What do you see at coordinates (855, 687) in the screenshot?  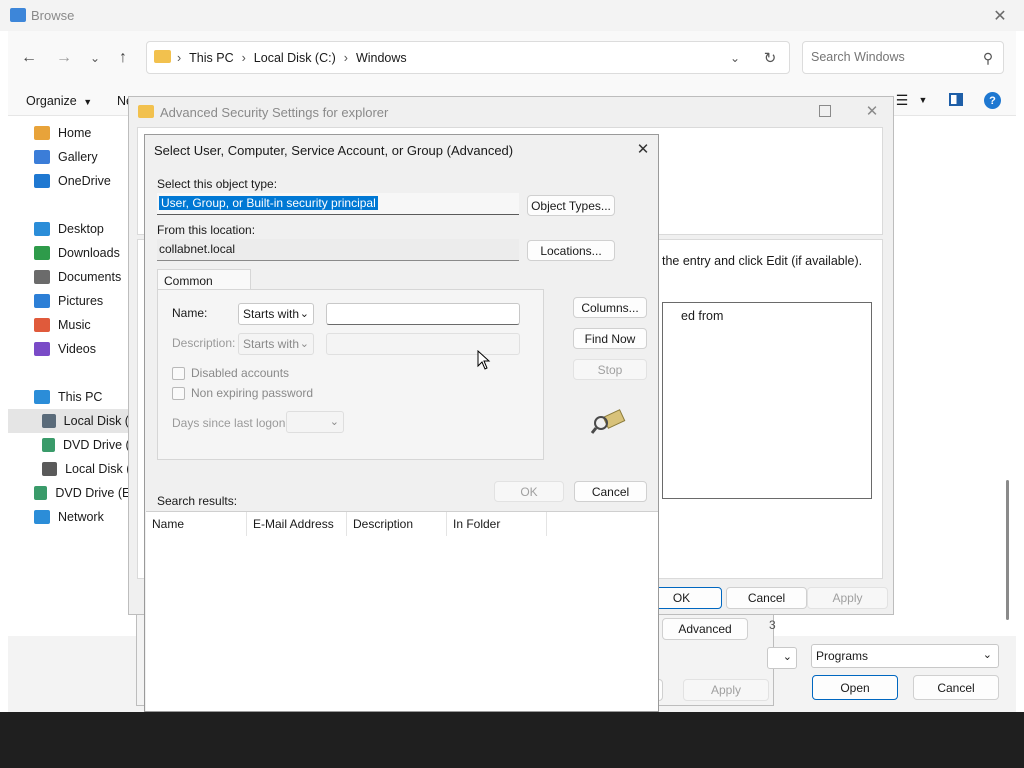 I see `open-button: Open` at bounding box center [855, 687].